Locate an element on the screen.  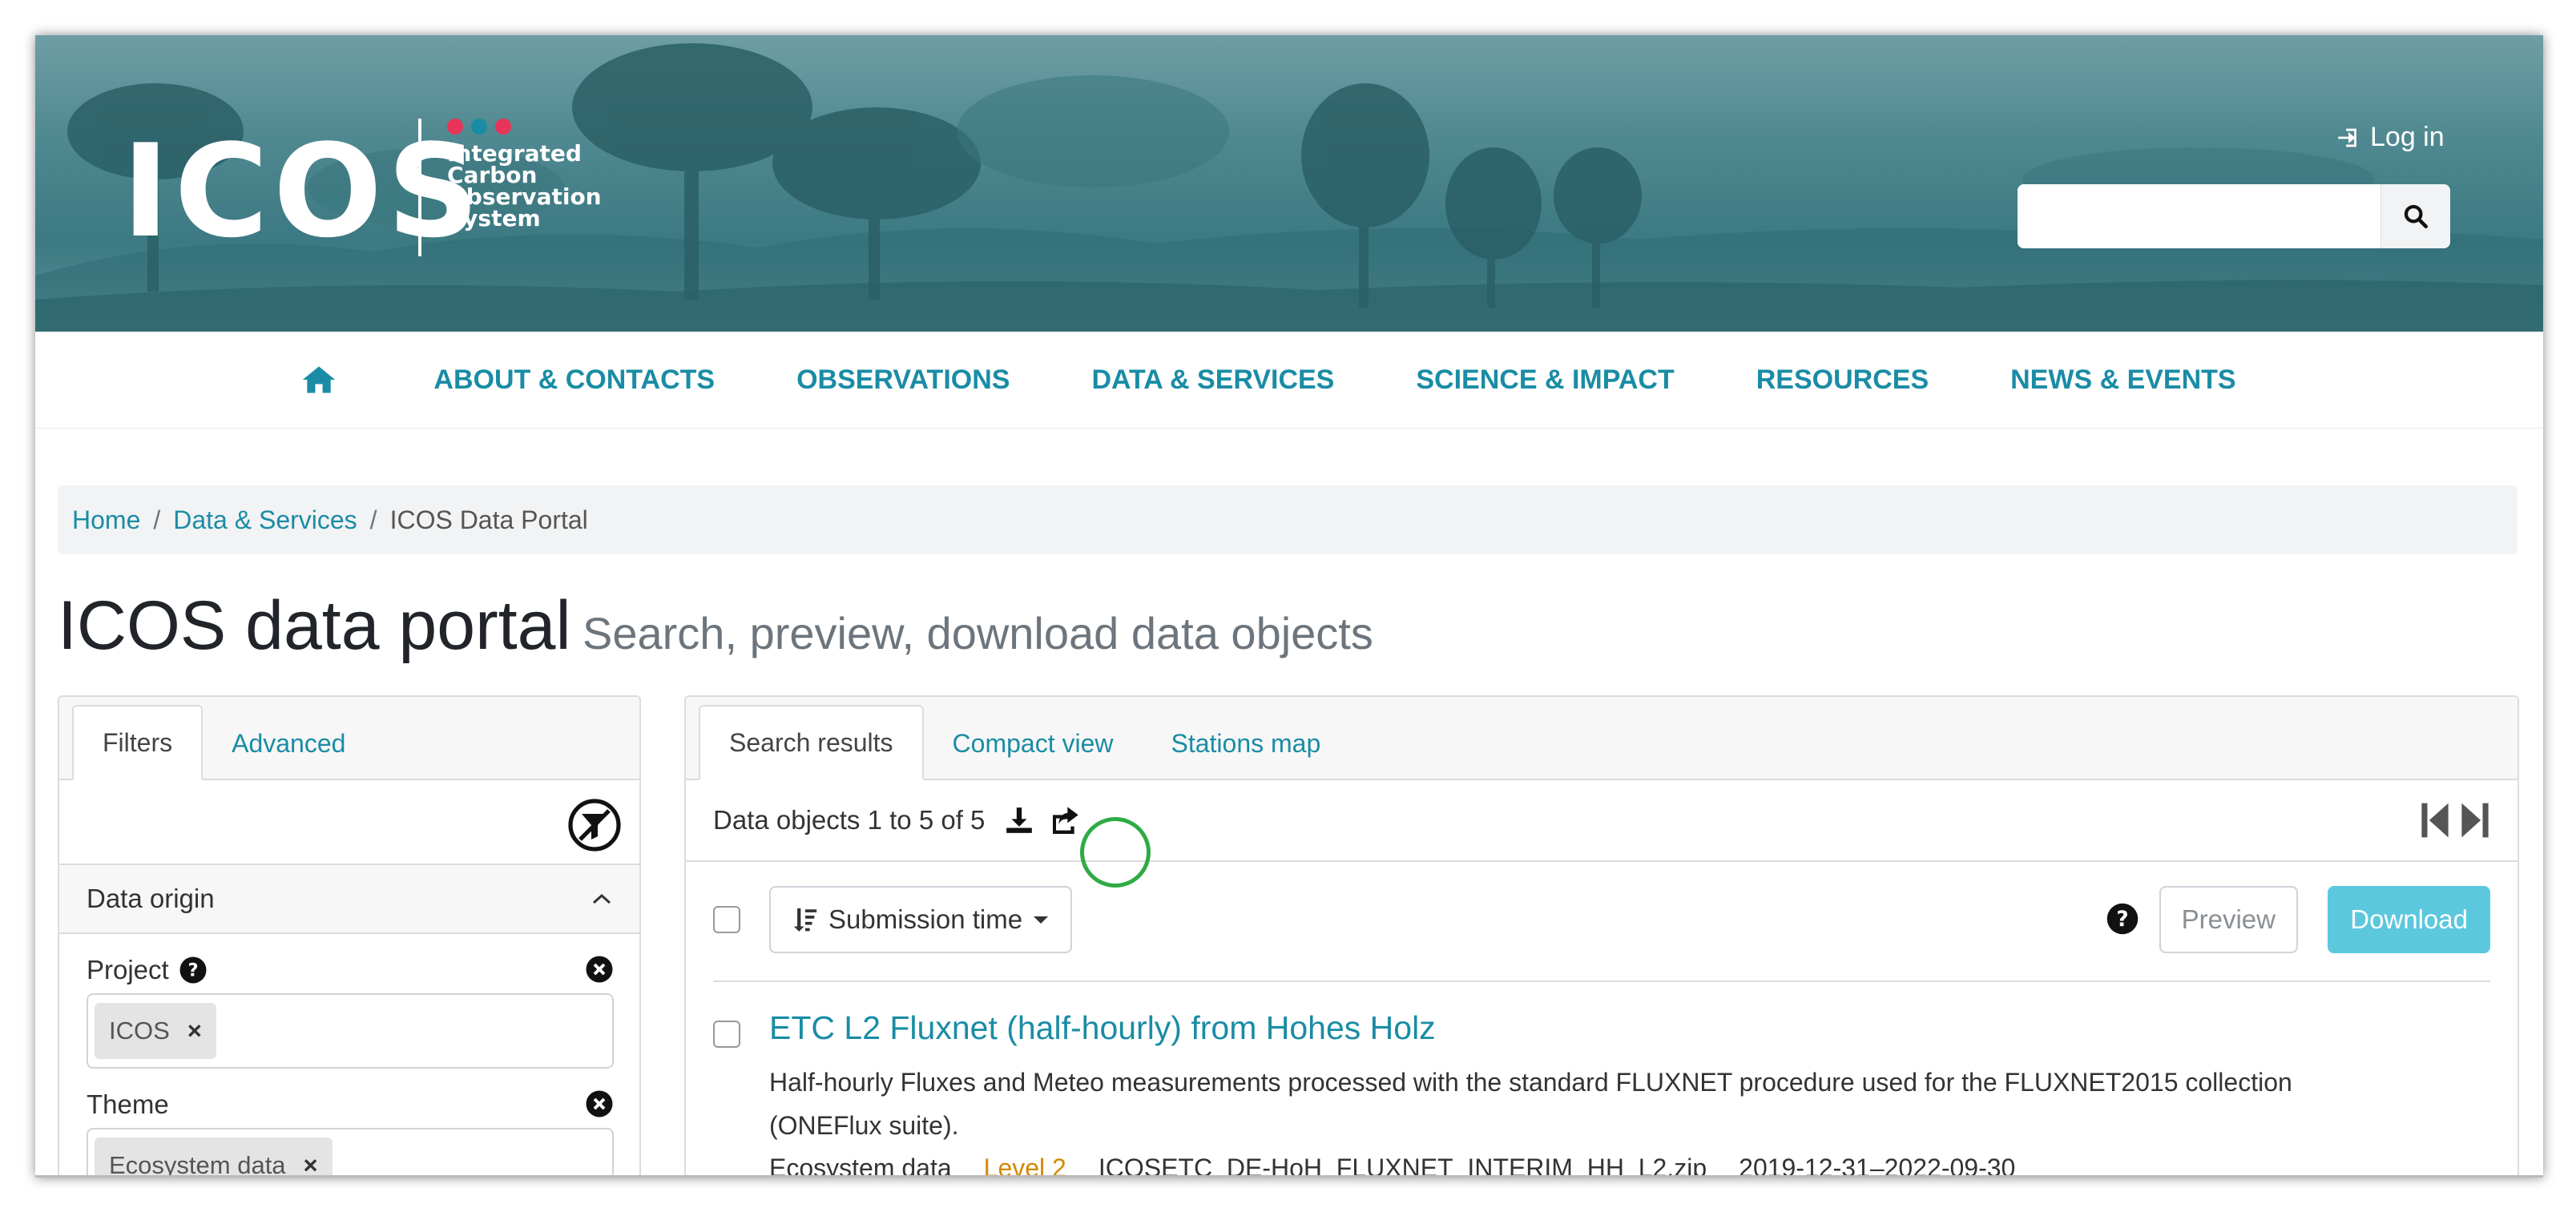
download-button: Download is located at coordinates (2409, 919).